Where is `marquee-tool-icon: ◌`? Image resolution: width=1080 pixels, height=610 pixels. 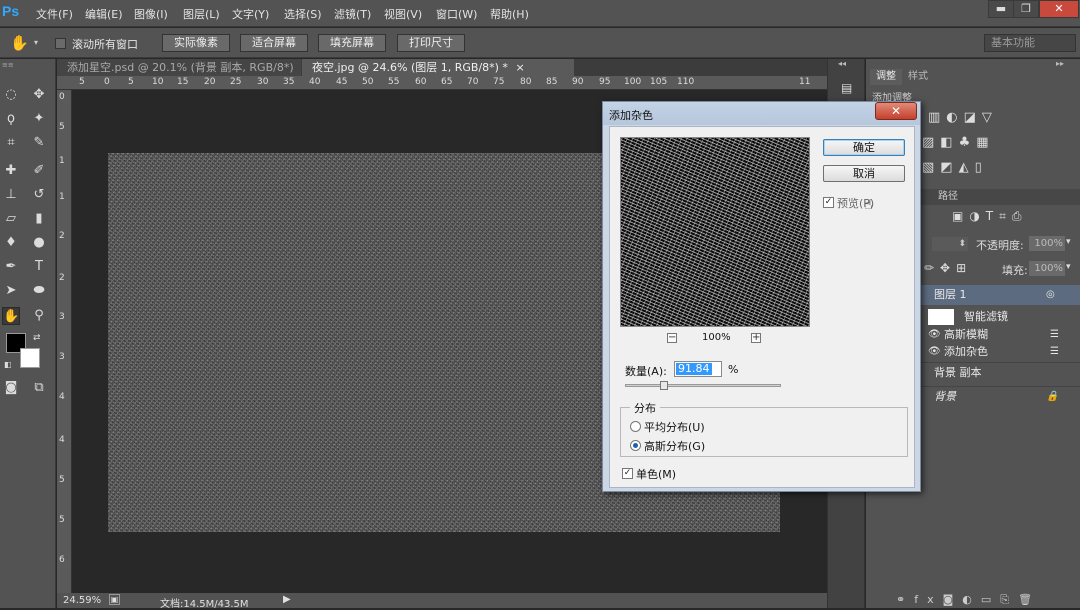 marquee-tool-icon: ◌ is located at coordinates (11, 95).